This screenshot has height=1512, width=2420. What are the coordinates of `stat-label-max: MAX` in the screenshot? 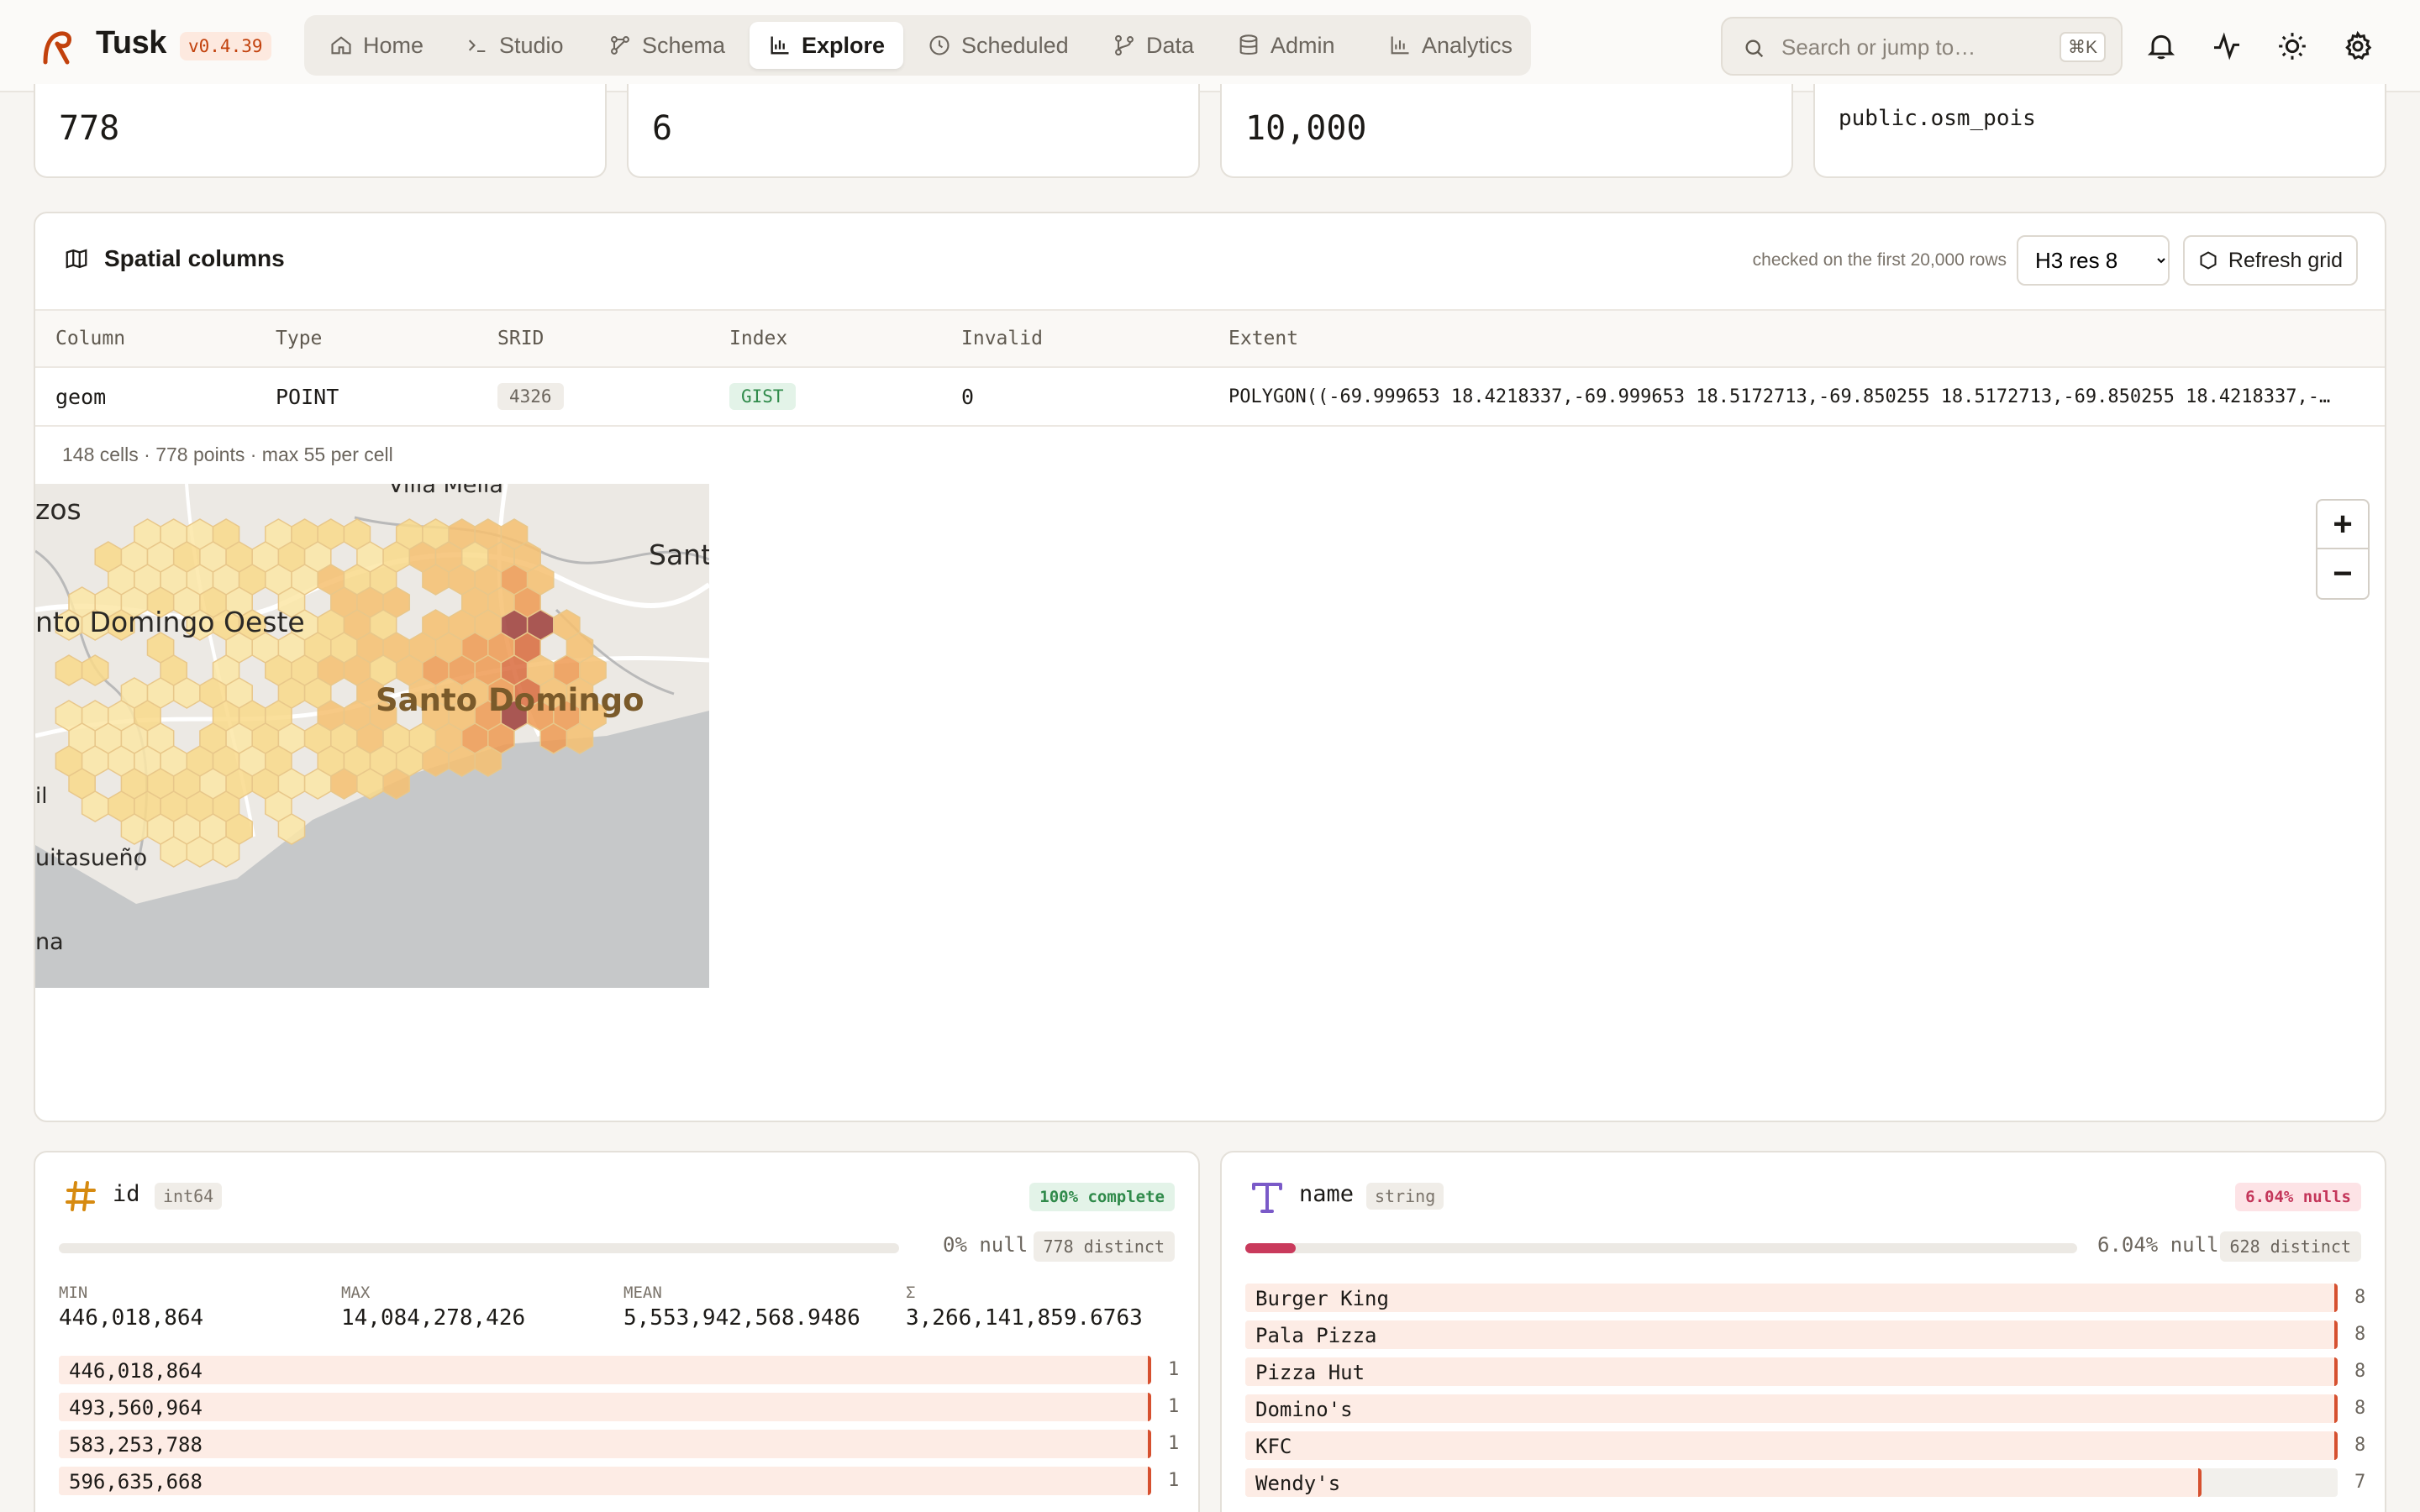 It's located at (356, 1293).